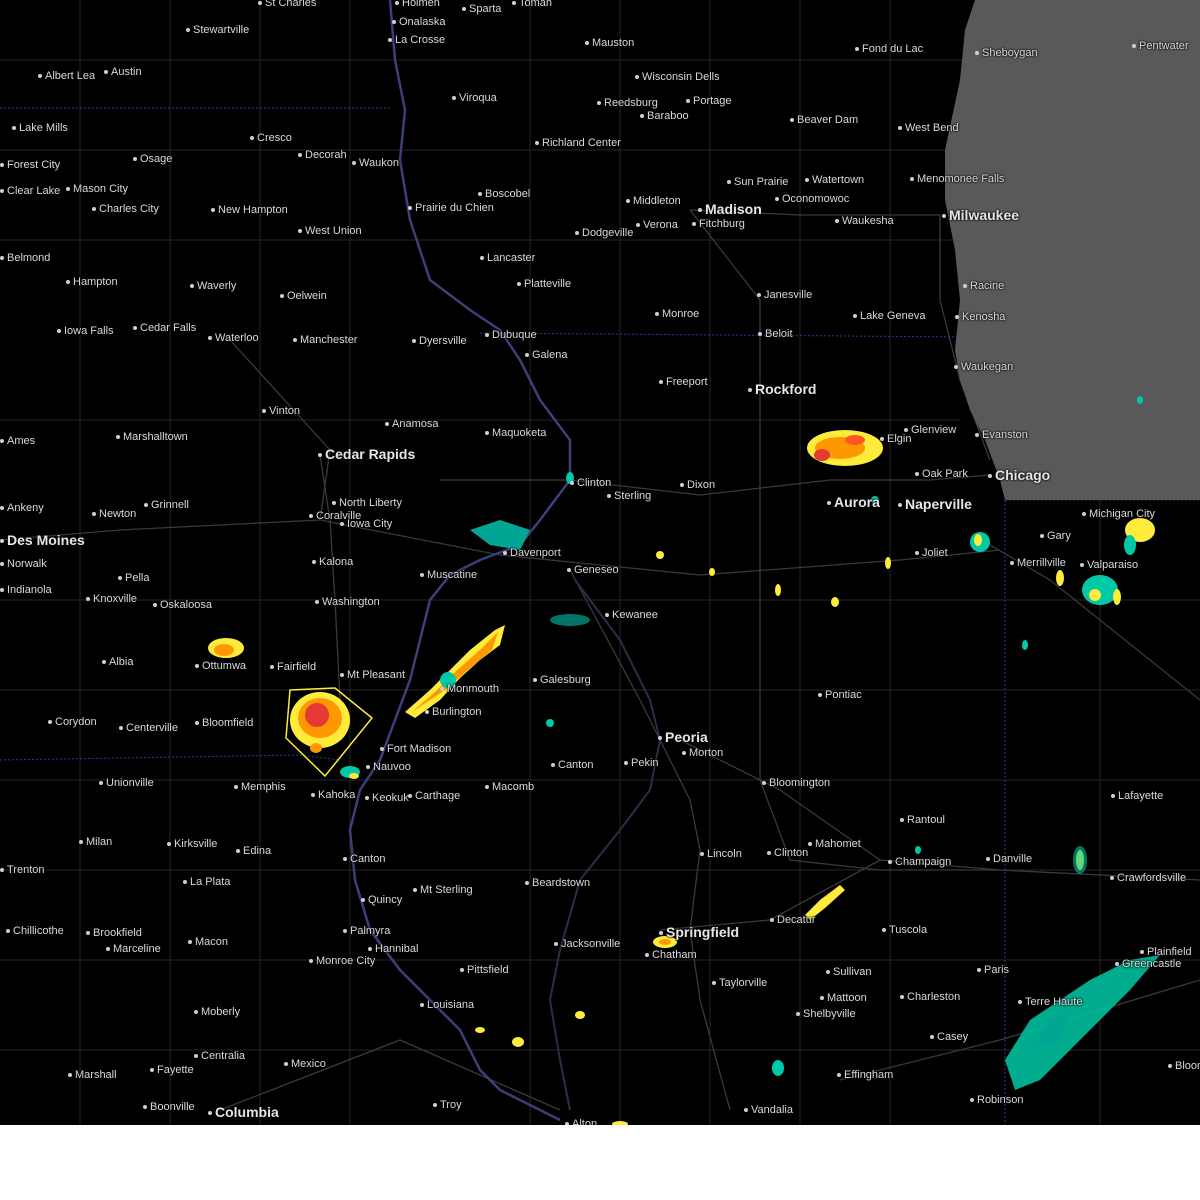 The width and height of the screenshot is (1200, 1200). What do you see at coordinates (21, 441) in the screenshot?
I see `city-name: Ames` at bounding box center [21, 441].